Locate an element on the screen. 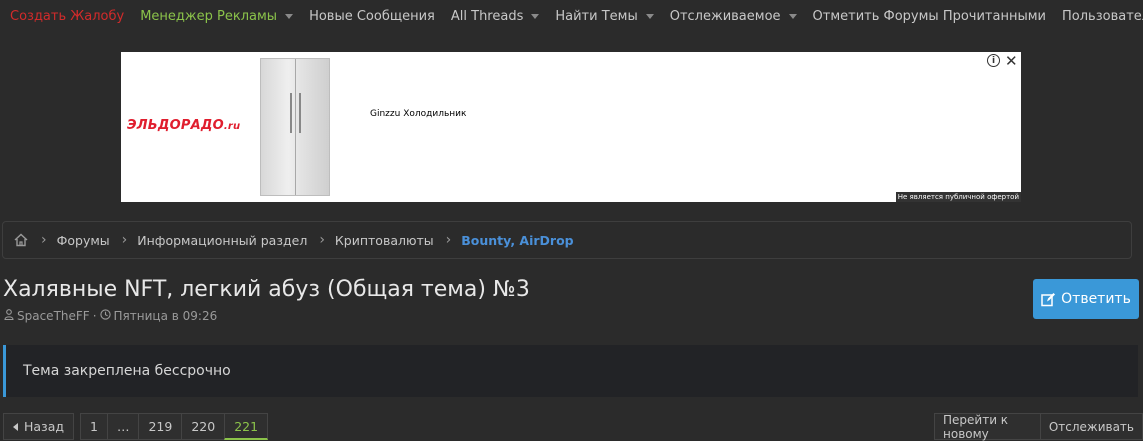  pagination: Назад 1 … 219 220 221 is located at coordinates (137, 426).